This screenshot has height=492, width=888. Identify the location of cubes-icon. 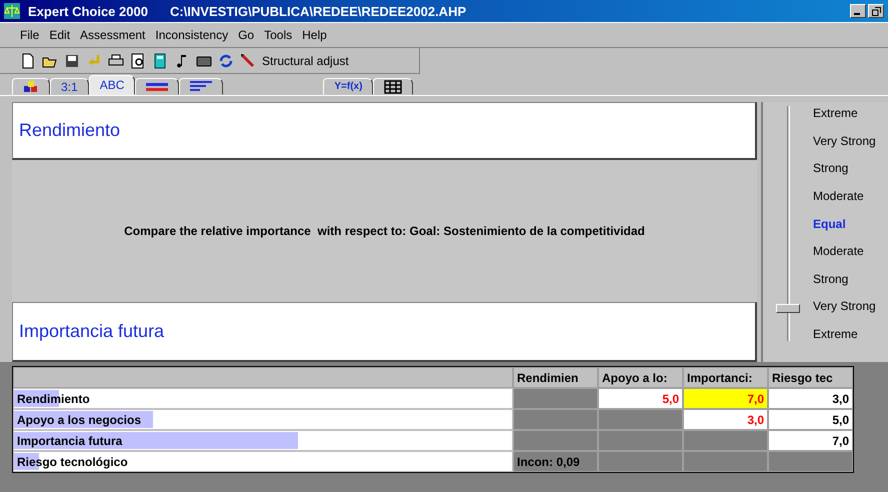
(31, 87).